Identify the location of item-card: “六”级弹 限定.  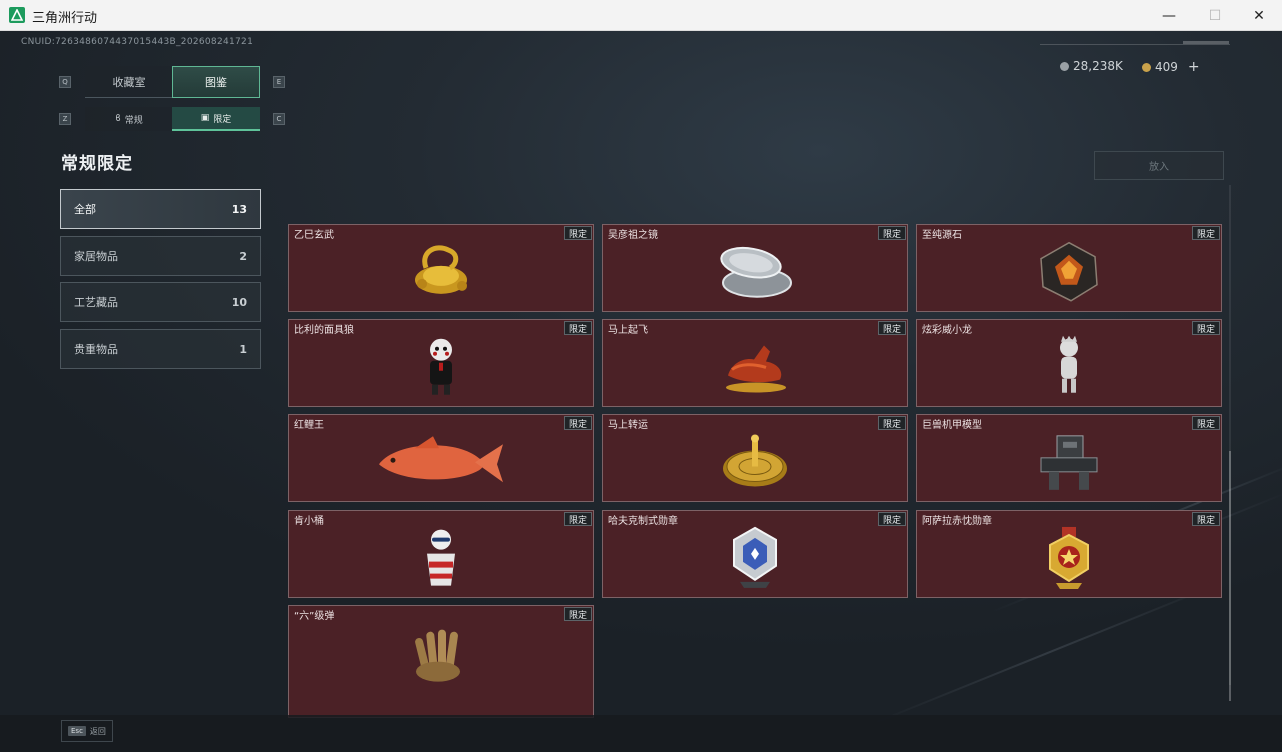
(441, 661).